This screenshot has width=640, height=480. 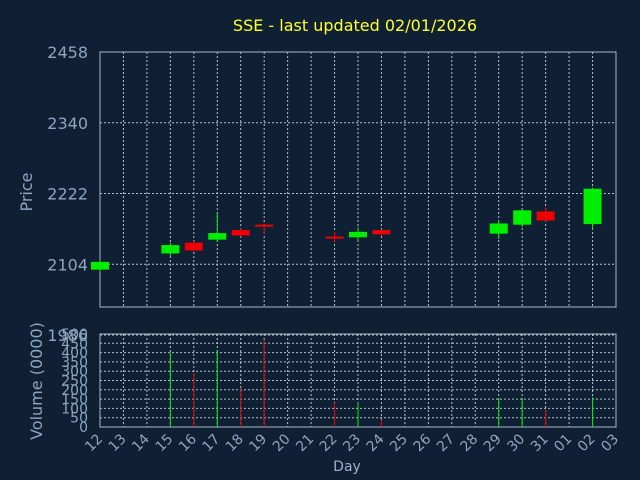 What do you see at coordinates (423, 443) in the screenshot?
I see `day-tick-label: 26` at bounding box center [423, 443].